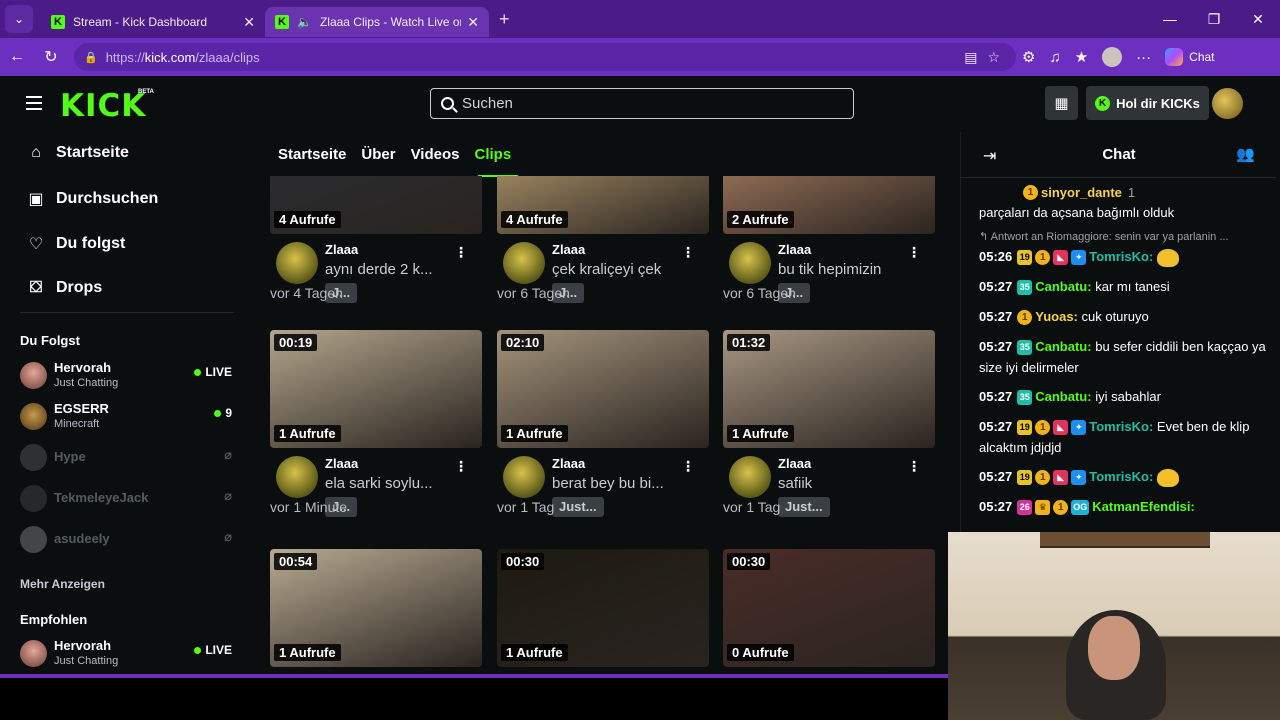  I want to click on reader-view-icon: ▤, so click(970, 57).